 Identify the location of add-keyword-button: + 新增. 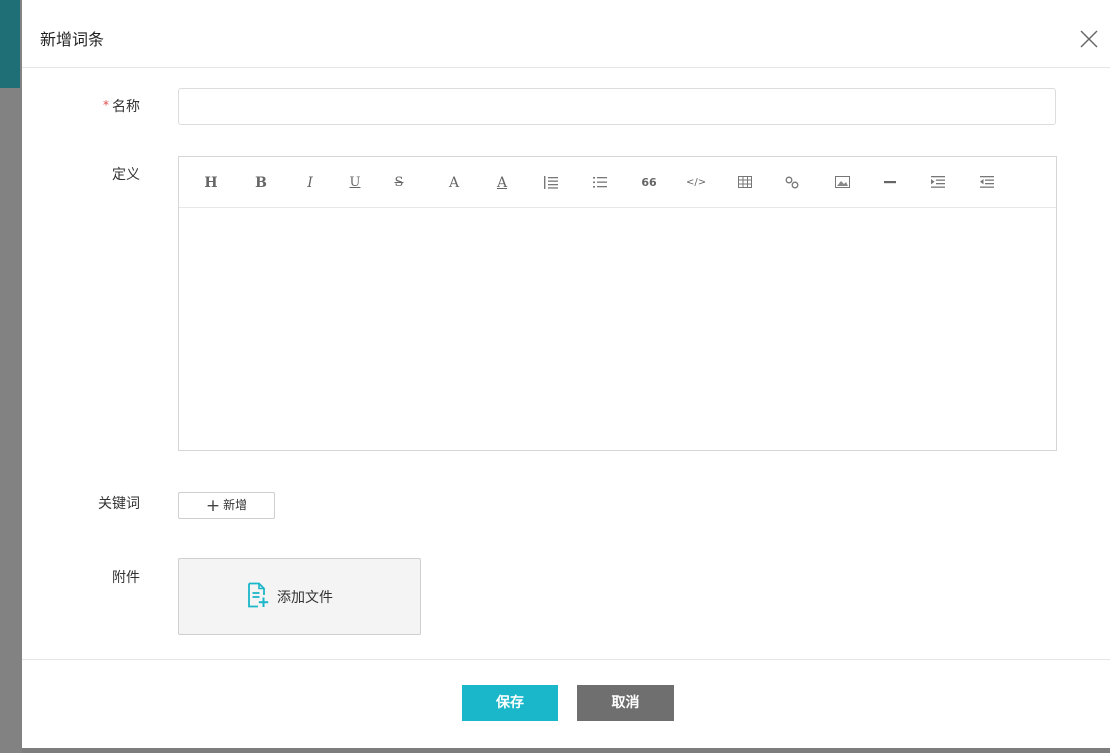
(226, 505).